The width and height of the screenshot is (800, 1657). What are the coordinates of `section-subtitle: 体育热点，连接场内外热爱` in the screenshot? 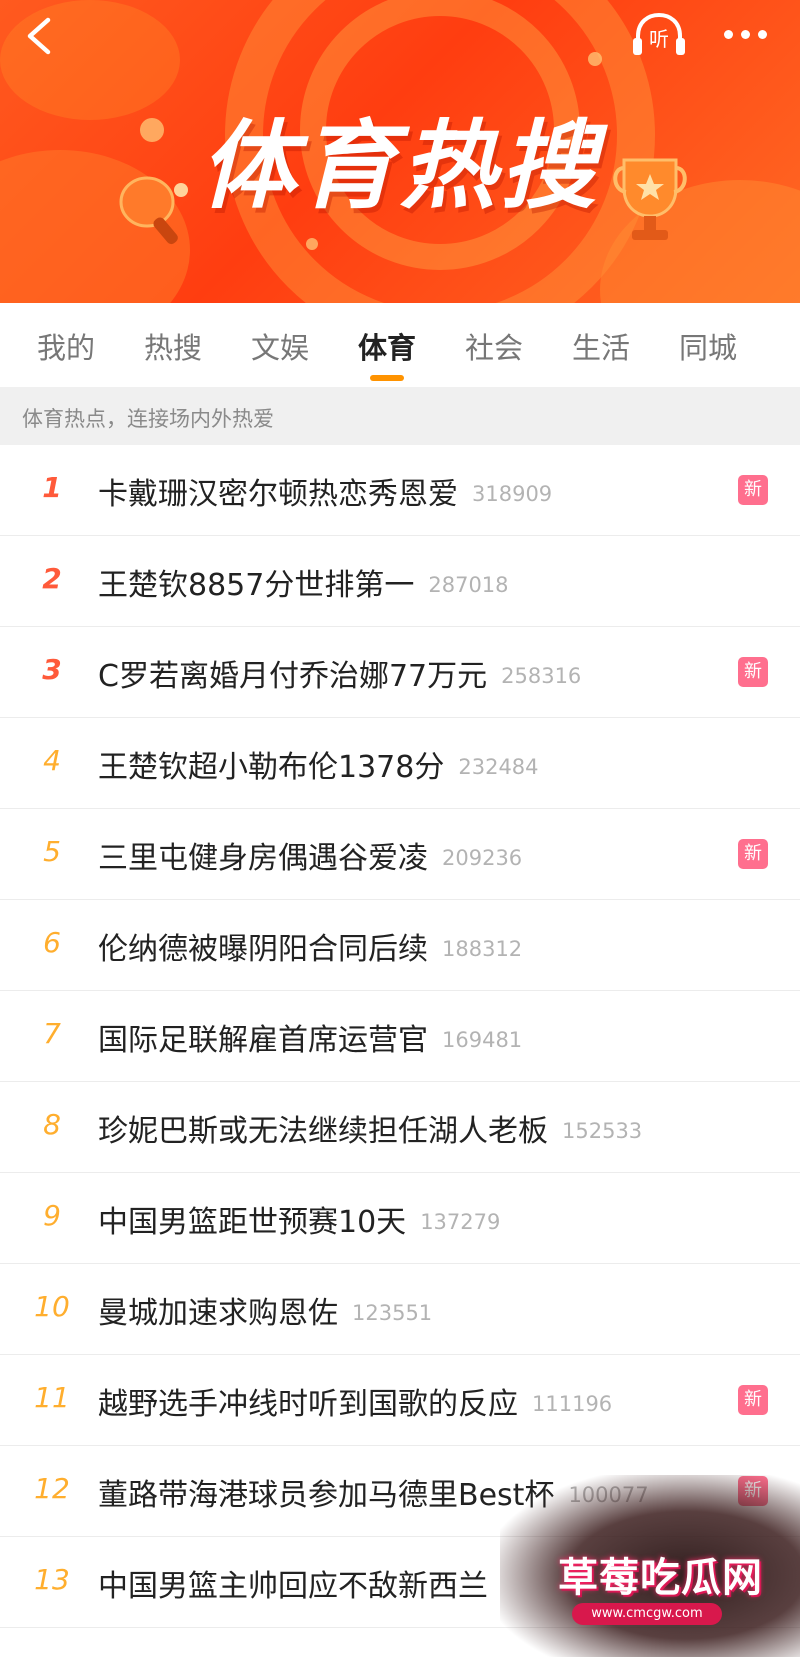 It's located at (148, 419).